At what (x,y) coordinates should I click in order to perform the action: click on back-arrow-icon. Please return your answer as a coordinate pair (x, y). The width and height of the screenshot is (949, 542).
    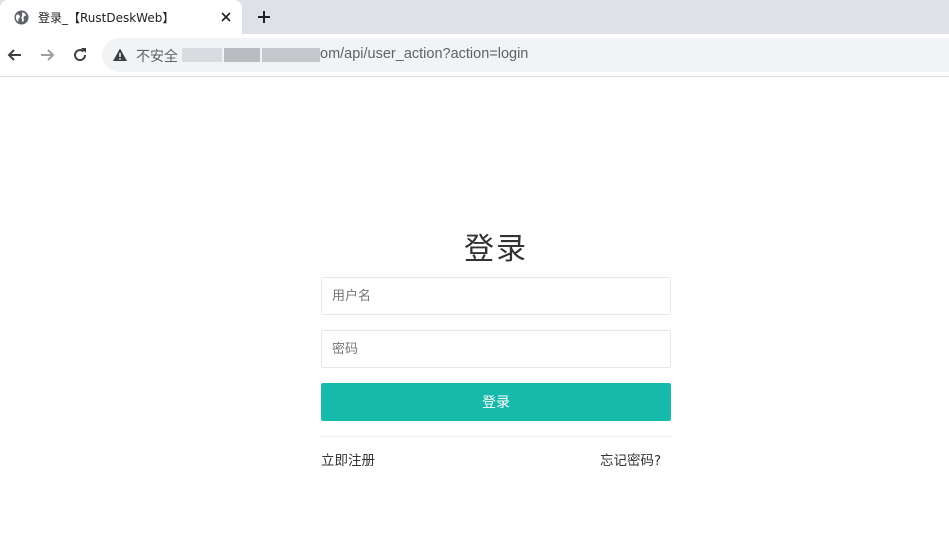
    Looking at the image, I should click on (15, 55).